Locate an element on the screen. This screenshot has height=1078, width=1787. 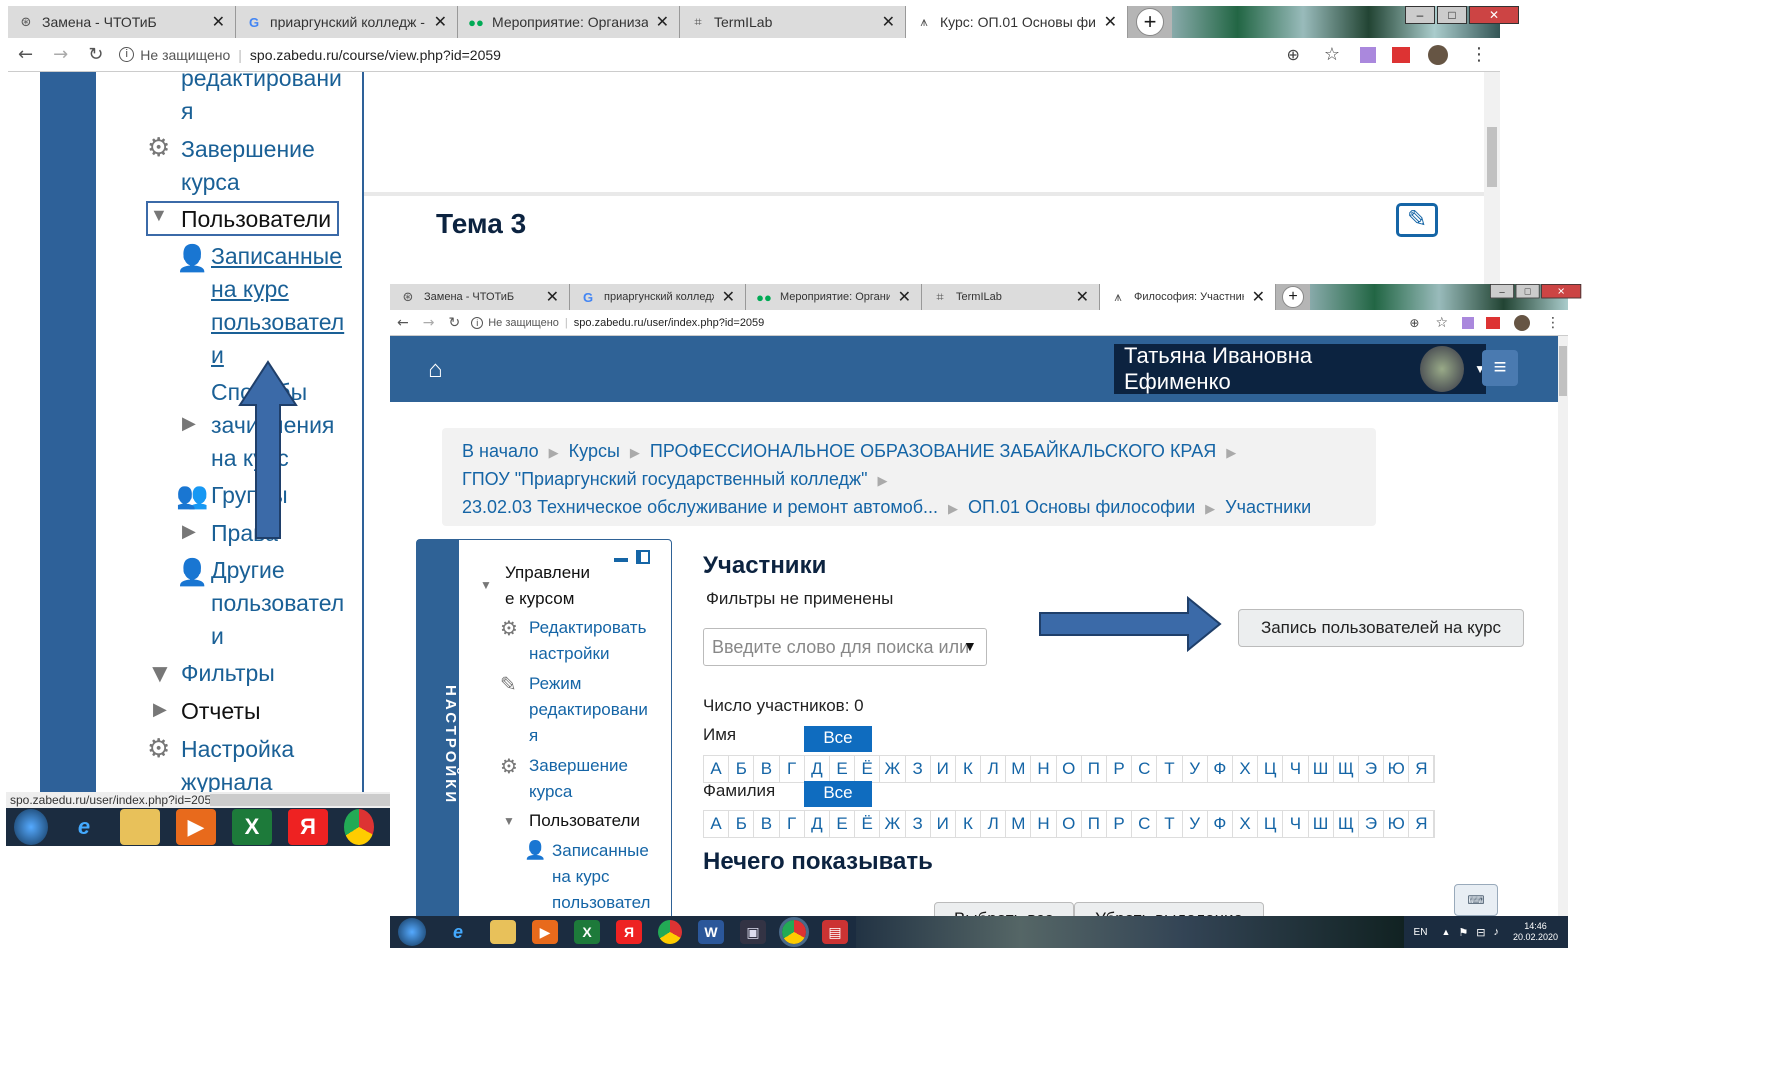
letter-filter-link: Ё is located at coordinates (868, 769).